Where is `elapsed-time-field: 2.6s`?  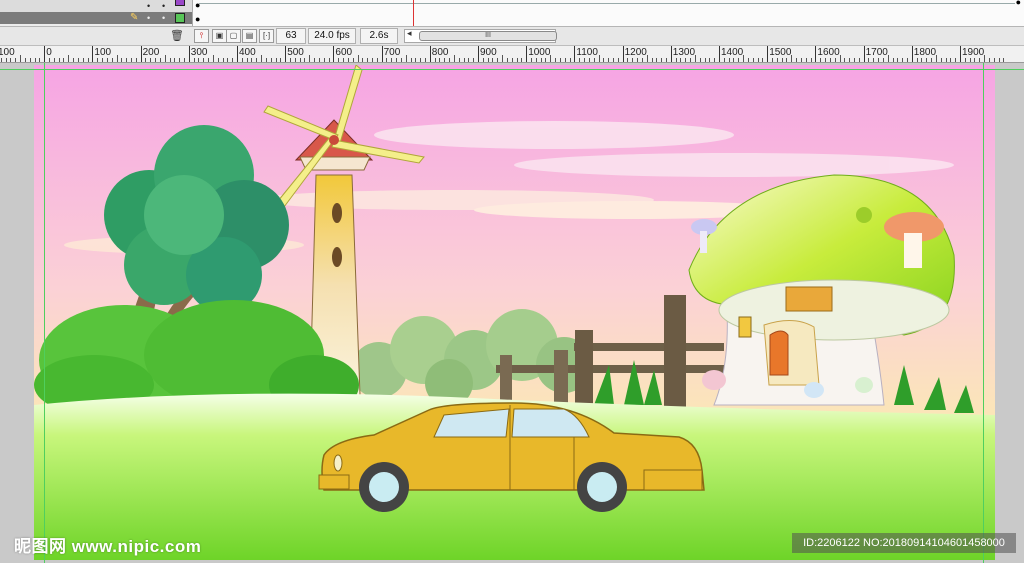 elapsed-time-field: 2.6s is located at coordinates (379, 36).